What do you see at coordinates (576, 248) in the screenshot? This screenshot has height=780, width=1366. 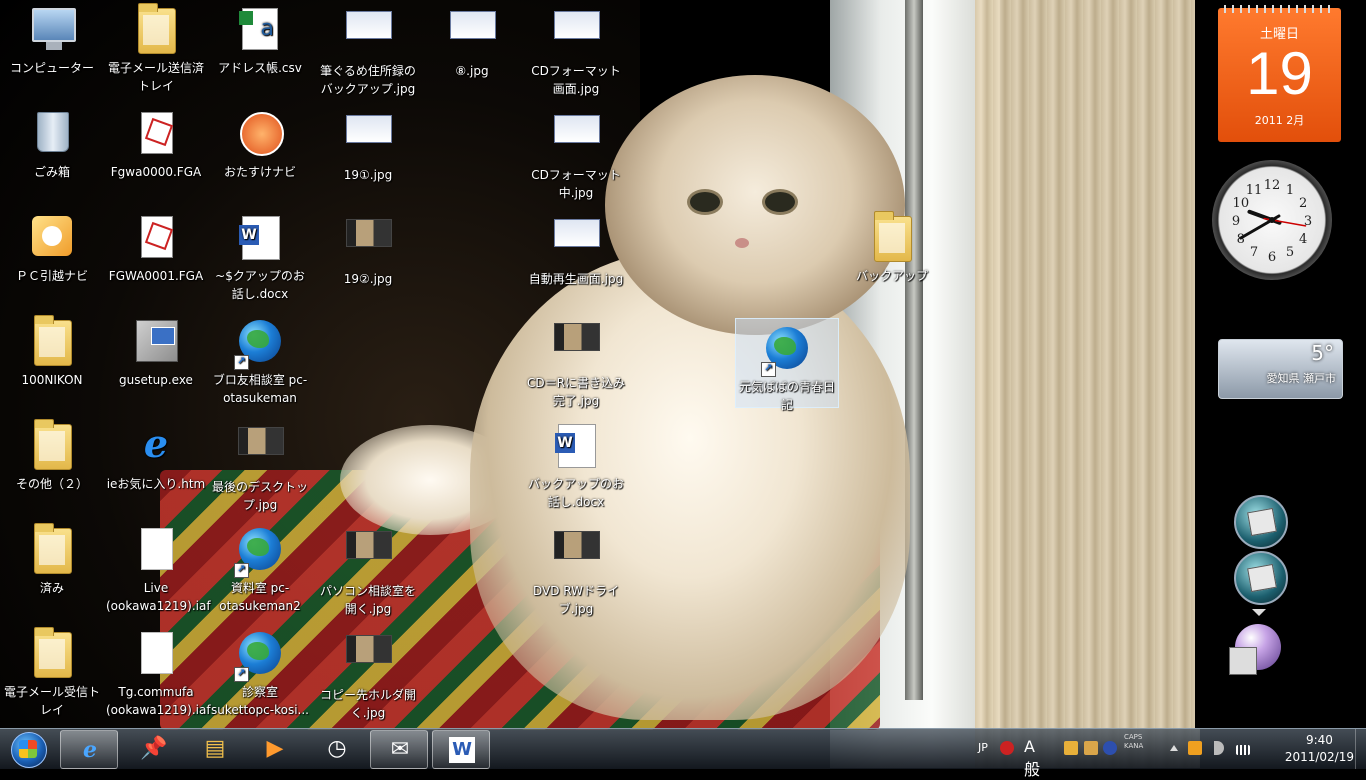 I see `desktop-icon: 自動再生画面.jpg` at bounding box center [576, 248].